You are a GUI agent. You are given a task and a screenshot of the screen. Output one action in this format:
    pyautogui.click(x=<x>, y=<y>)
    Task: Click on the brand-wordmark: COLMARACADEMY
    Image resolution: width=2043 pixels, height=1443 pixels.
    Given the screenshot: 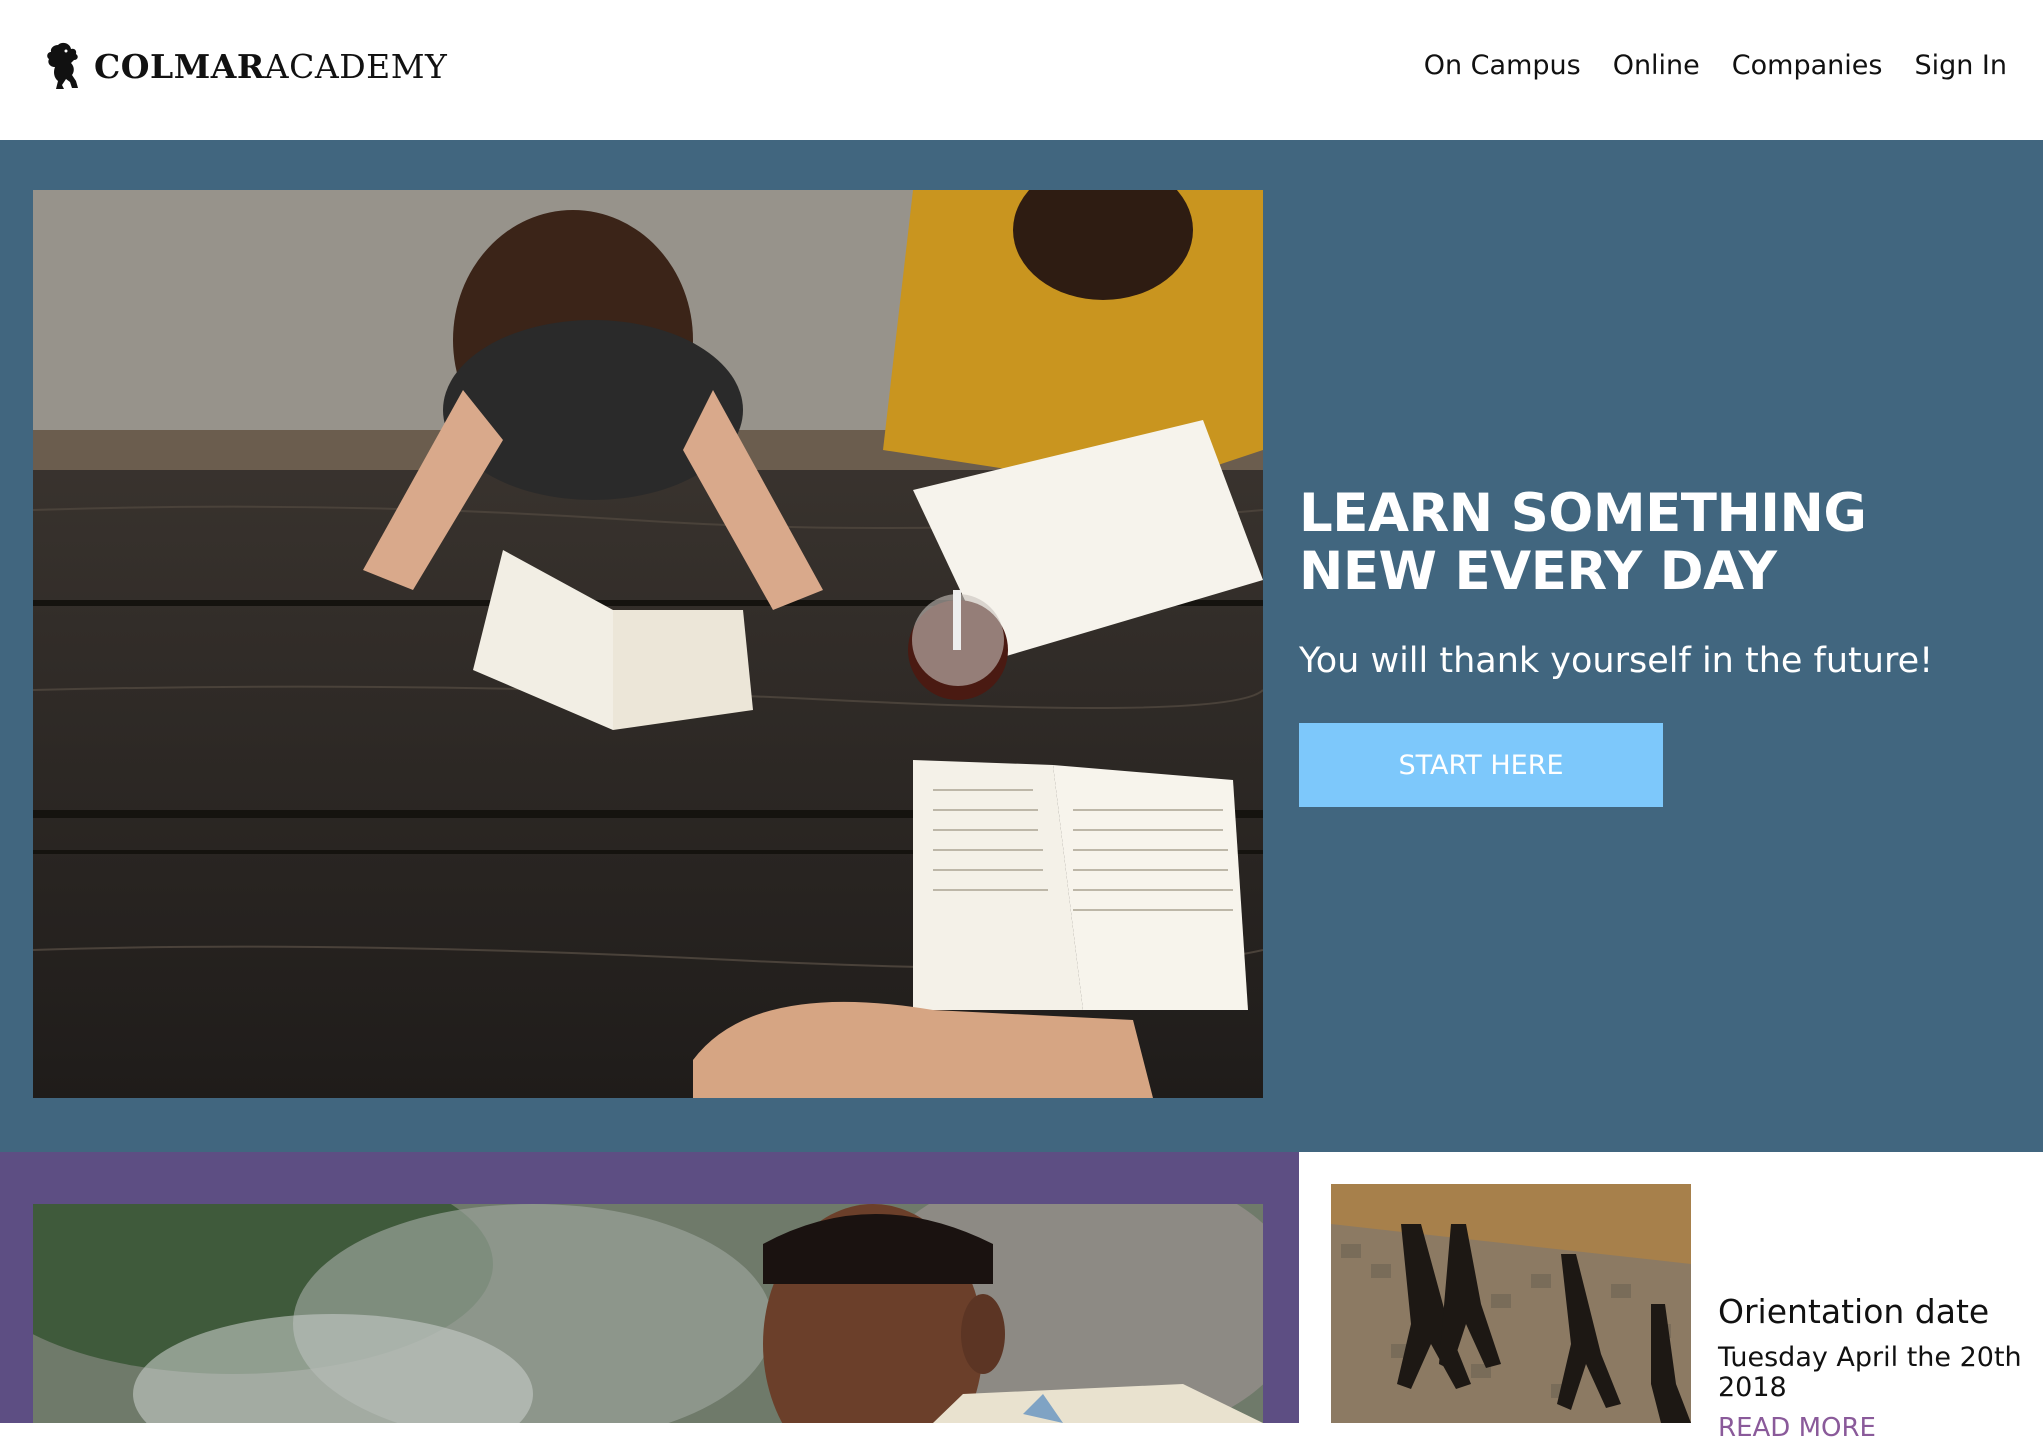 What is the action you would take?
    pyautogui.click(x=270, y=66)
    